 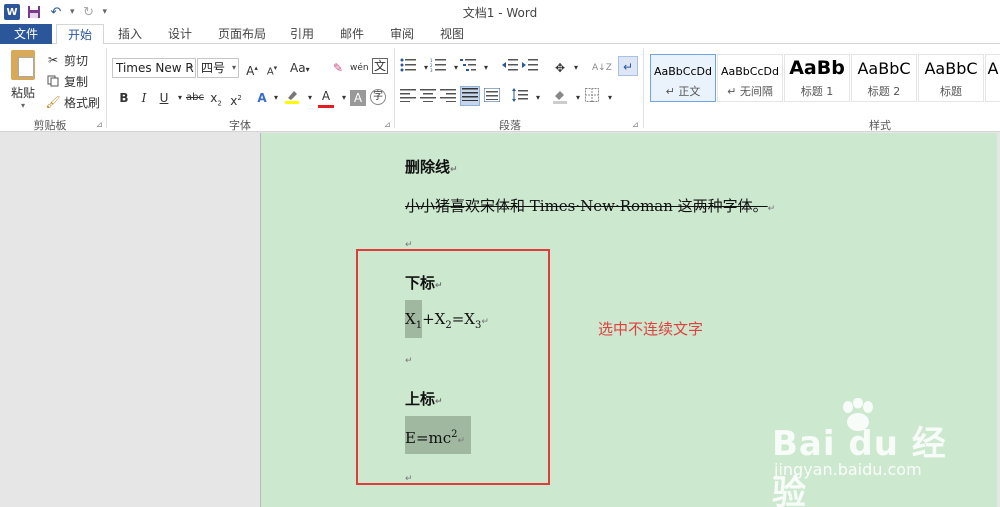 I want to click on tab-home: 开始, so click(x=80, y=34).